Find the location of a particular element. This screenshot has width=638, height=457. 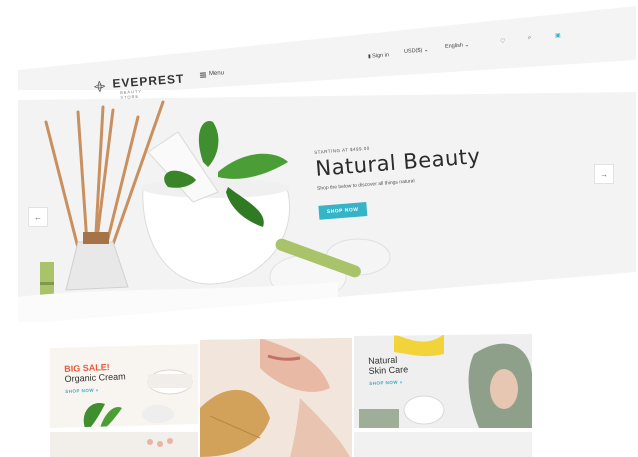

banner-title: Organic Cream is located at coordinates (95, 377).